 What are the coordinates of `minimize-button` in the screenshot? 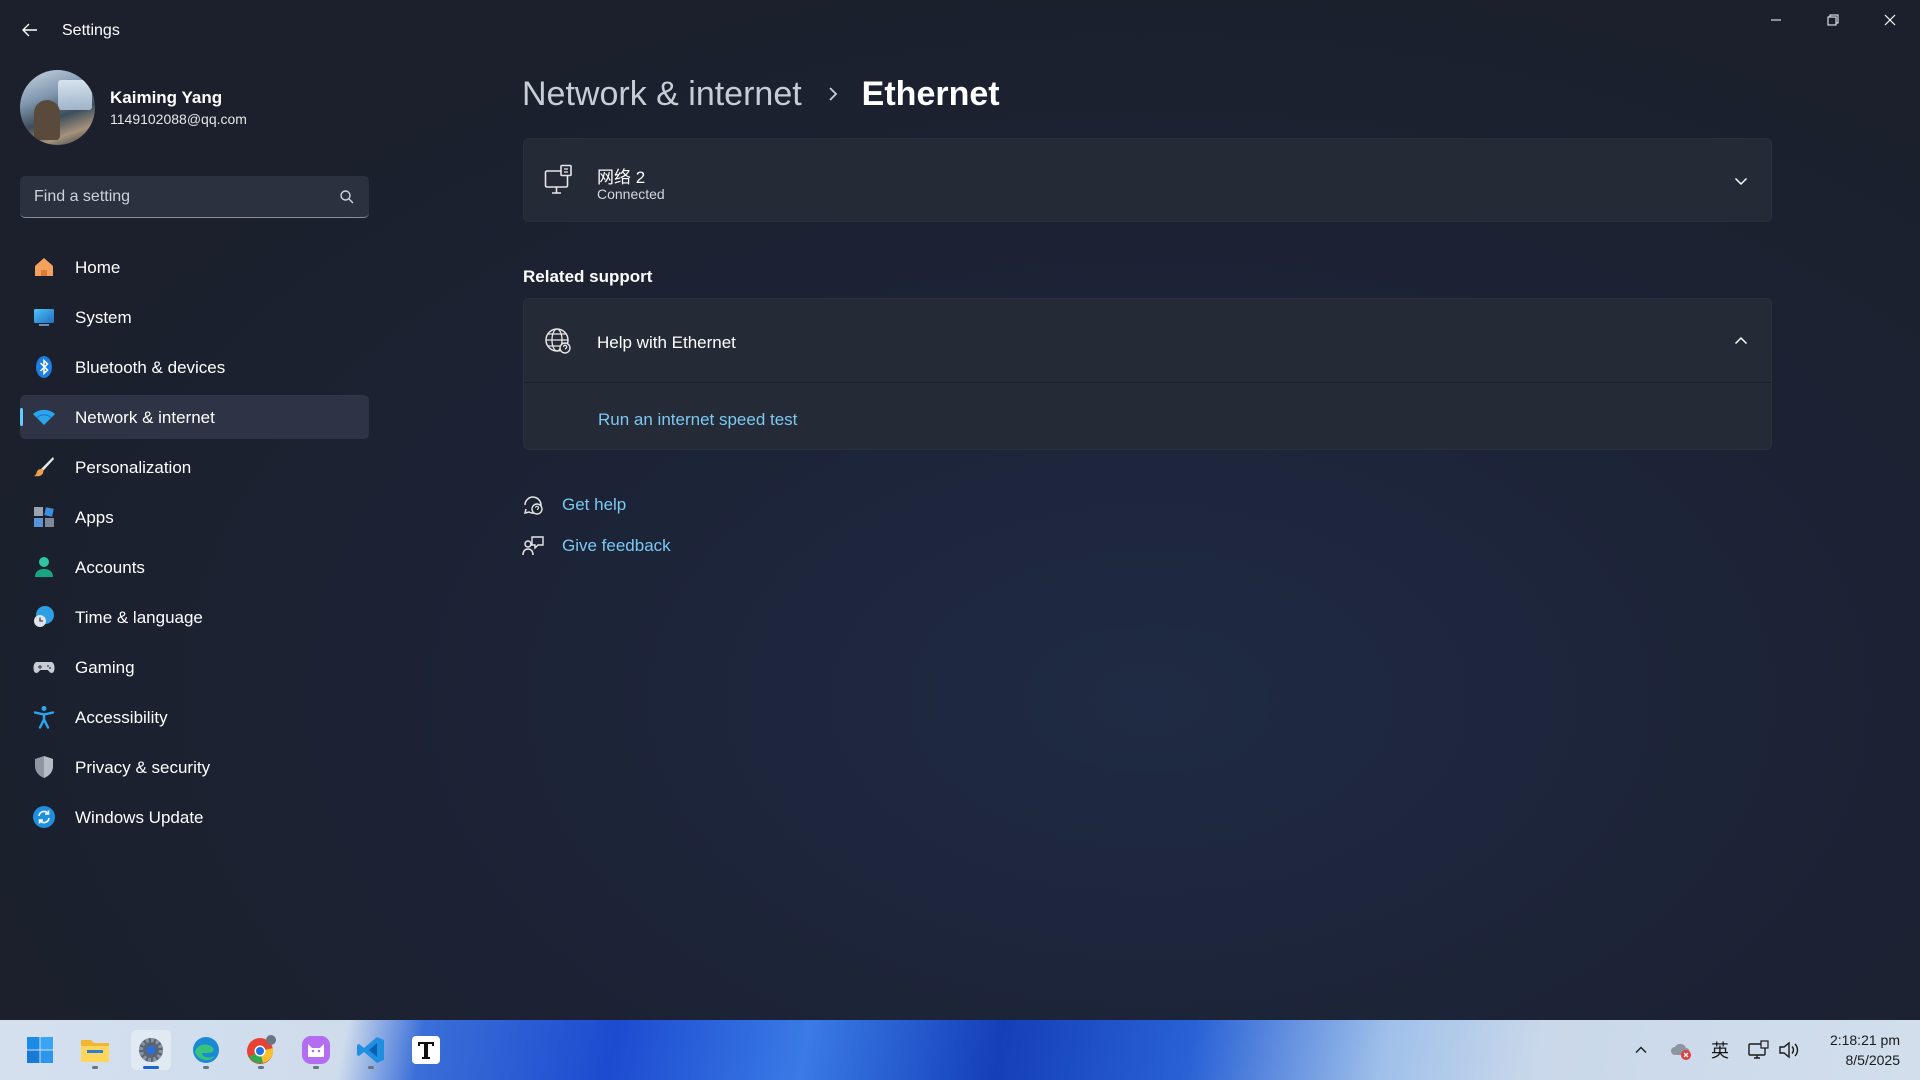 It's located at (1776, 20).